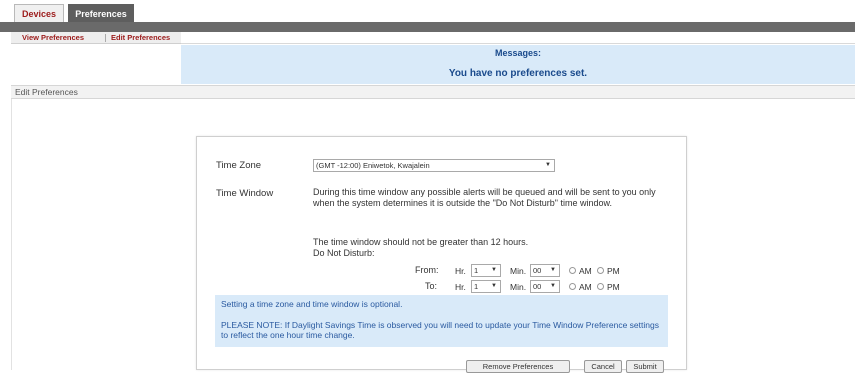 The width and height of the screenshot is (855, 373). Describe the element at coordinates (105, 38) in the screenshot. I see `sub-nav-divider` at that location.